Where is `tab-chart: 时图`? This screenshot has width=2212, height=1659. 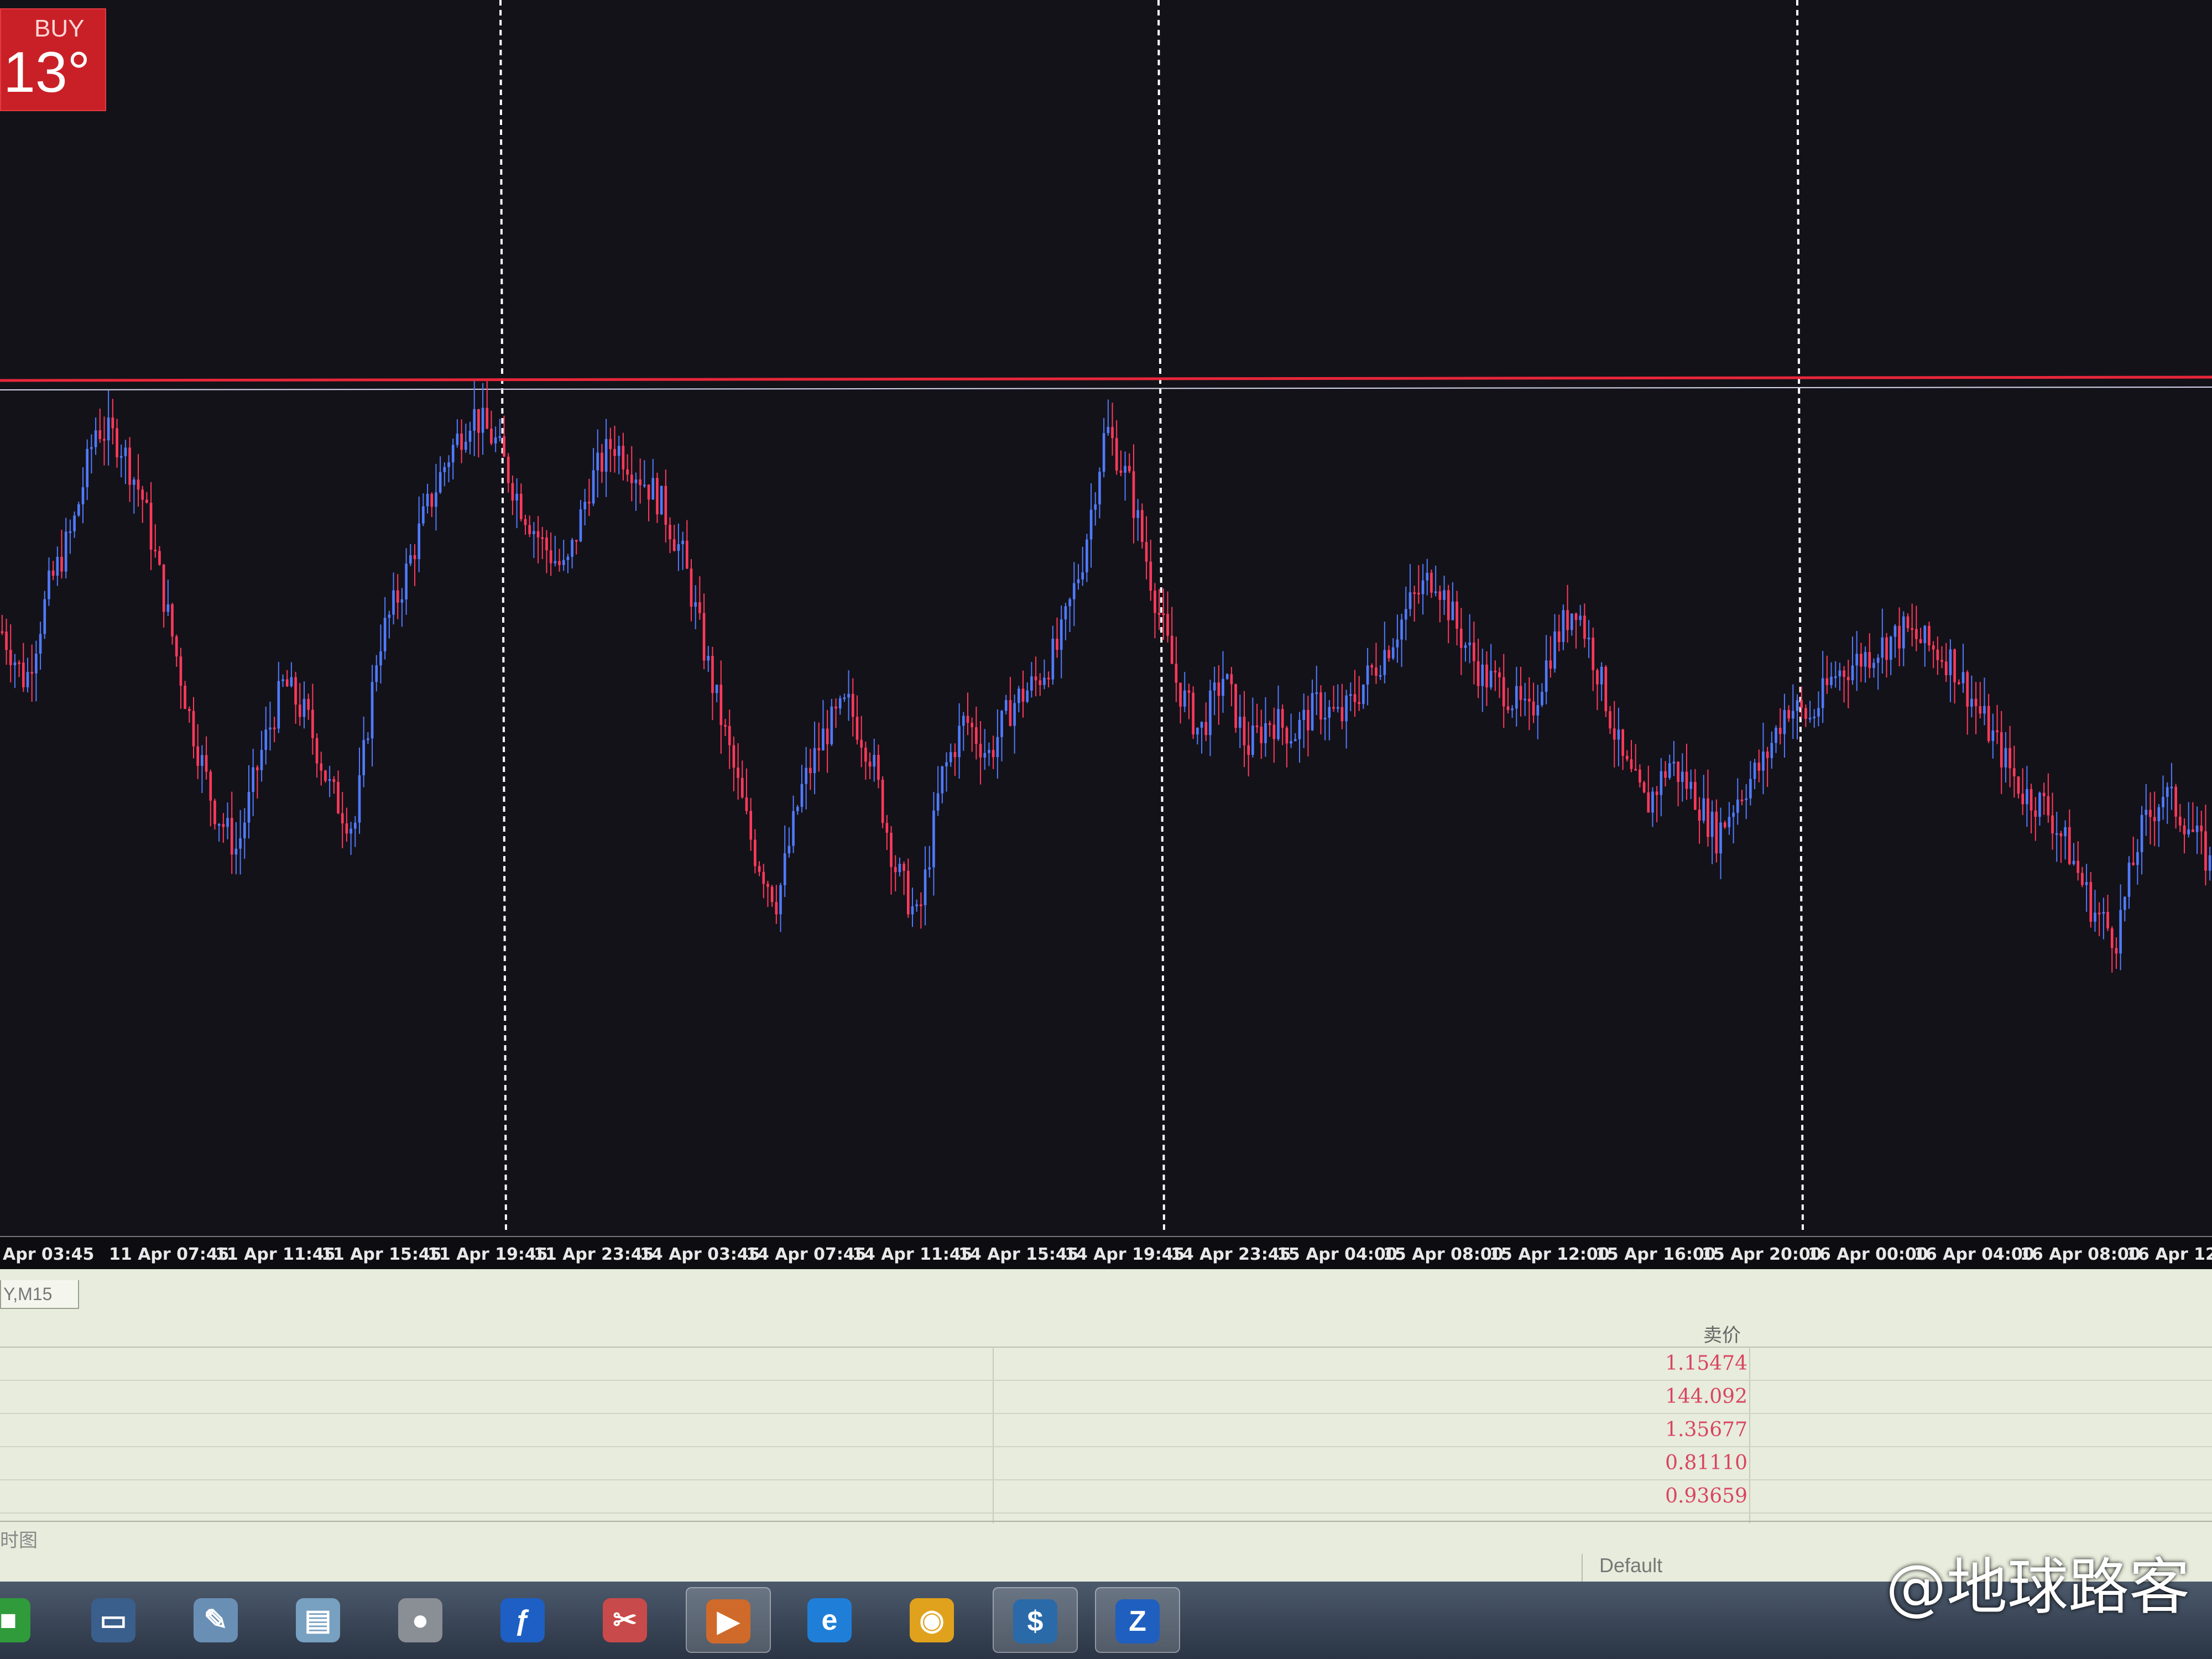
tab-chart: 时图 is located at coordinates (19, 1539).